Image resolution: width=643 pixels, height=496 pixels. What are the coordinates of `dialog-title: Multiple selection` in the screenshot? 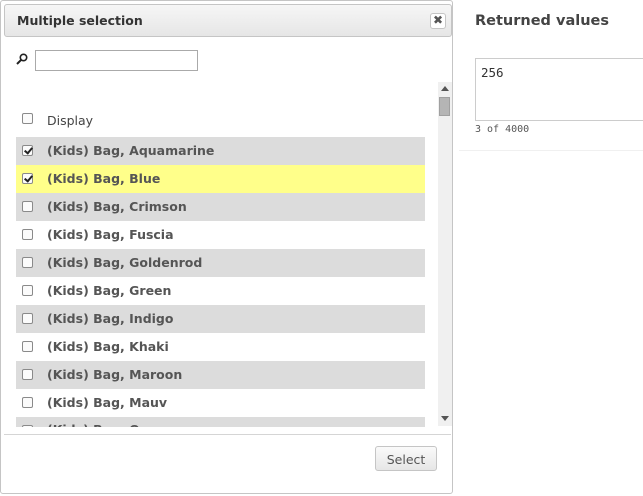 It's located at (80, 20).